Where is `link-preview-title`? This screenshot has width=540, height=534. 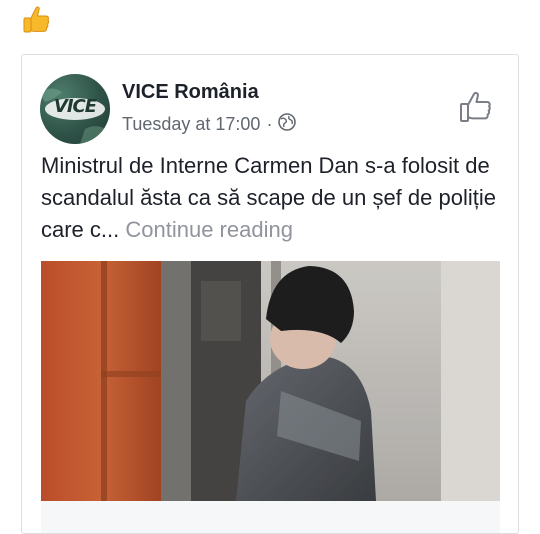
link-preview-title is located at coordinates (270, 517).